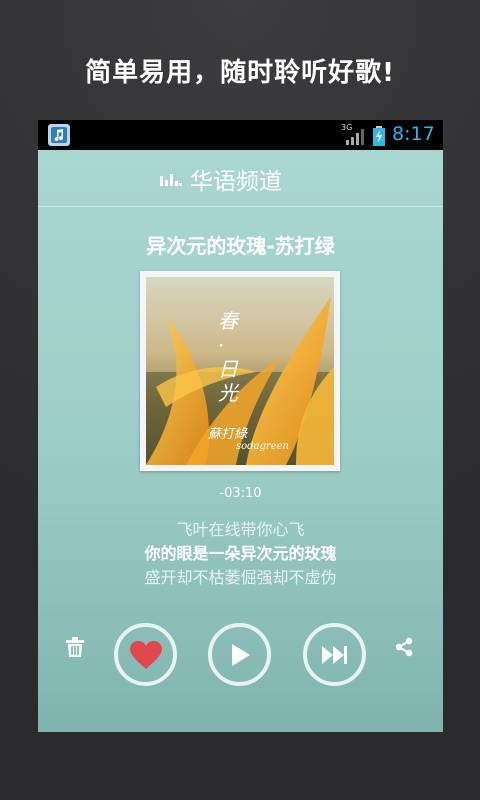  Describe the element at coordinates (236, 182) in the screenshot. I see `channel-title: 华语频道` at that location.